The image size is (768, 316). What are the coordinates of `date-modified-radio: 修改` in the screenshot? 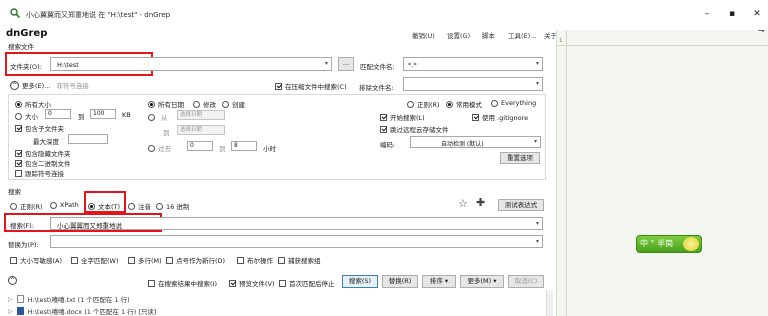 It's located at (204, 104).